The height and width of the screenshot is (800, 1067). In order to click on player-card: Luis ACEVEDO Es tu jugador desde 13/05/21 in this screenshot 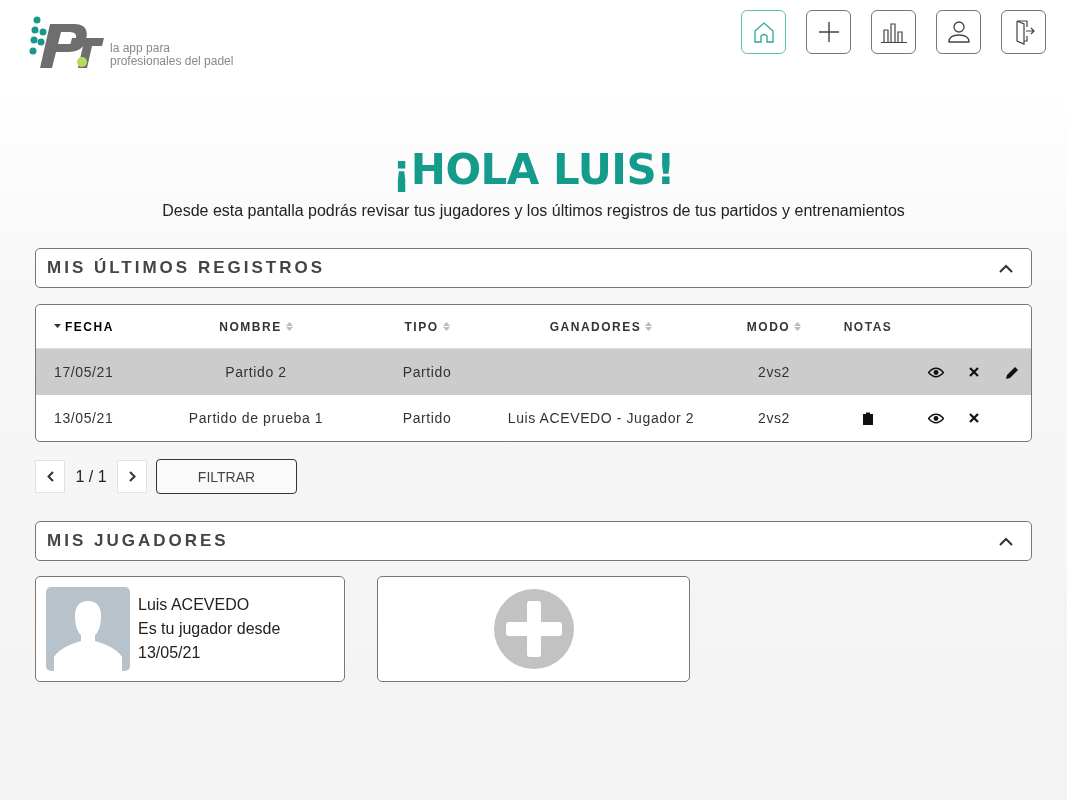, I will do `click(190, 629)`.